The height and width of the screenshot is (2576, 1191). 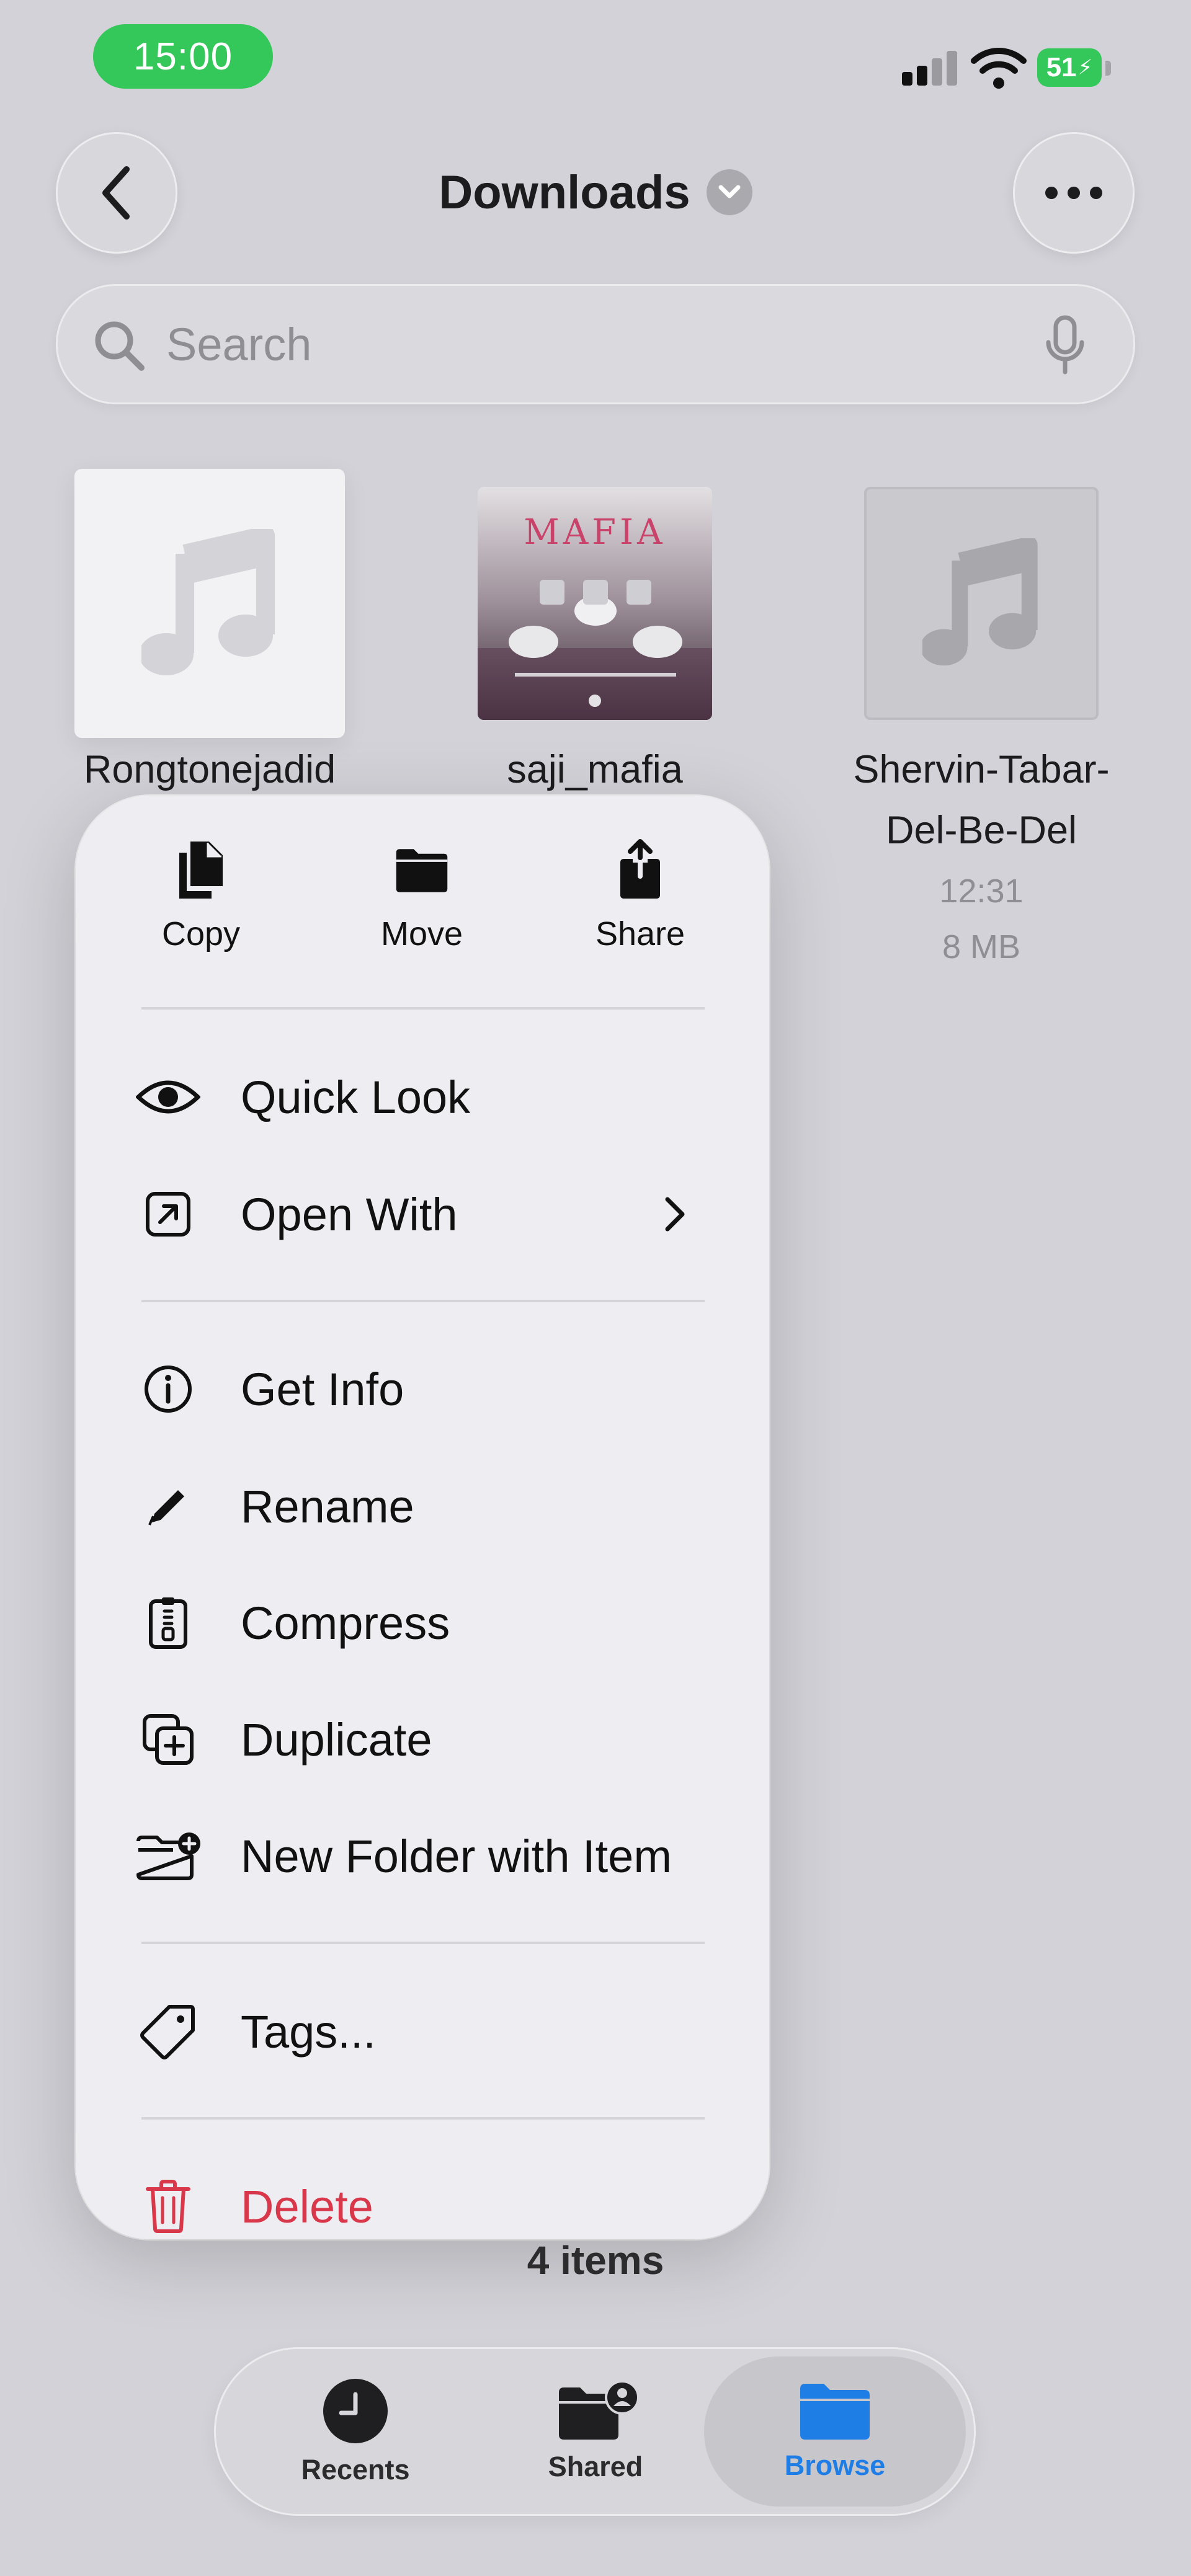 I want to click on folder-title-menu: Downloads, so click(x=595, y=192).